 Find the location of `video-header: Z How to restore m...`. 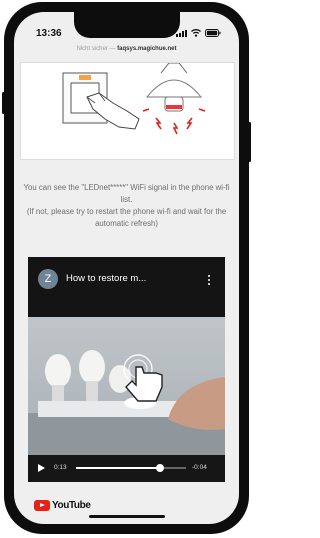

video-header: Z How to restore m... is located at coordinates (126, 279).